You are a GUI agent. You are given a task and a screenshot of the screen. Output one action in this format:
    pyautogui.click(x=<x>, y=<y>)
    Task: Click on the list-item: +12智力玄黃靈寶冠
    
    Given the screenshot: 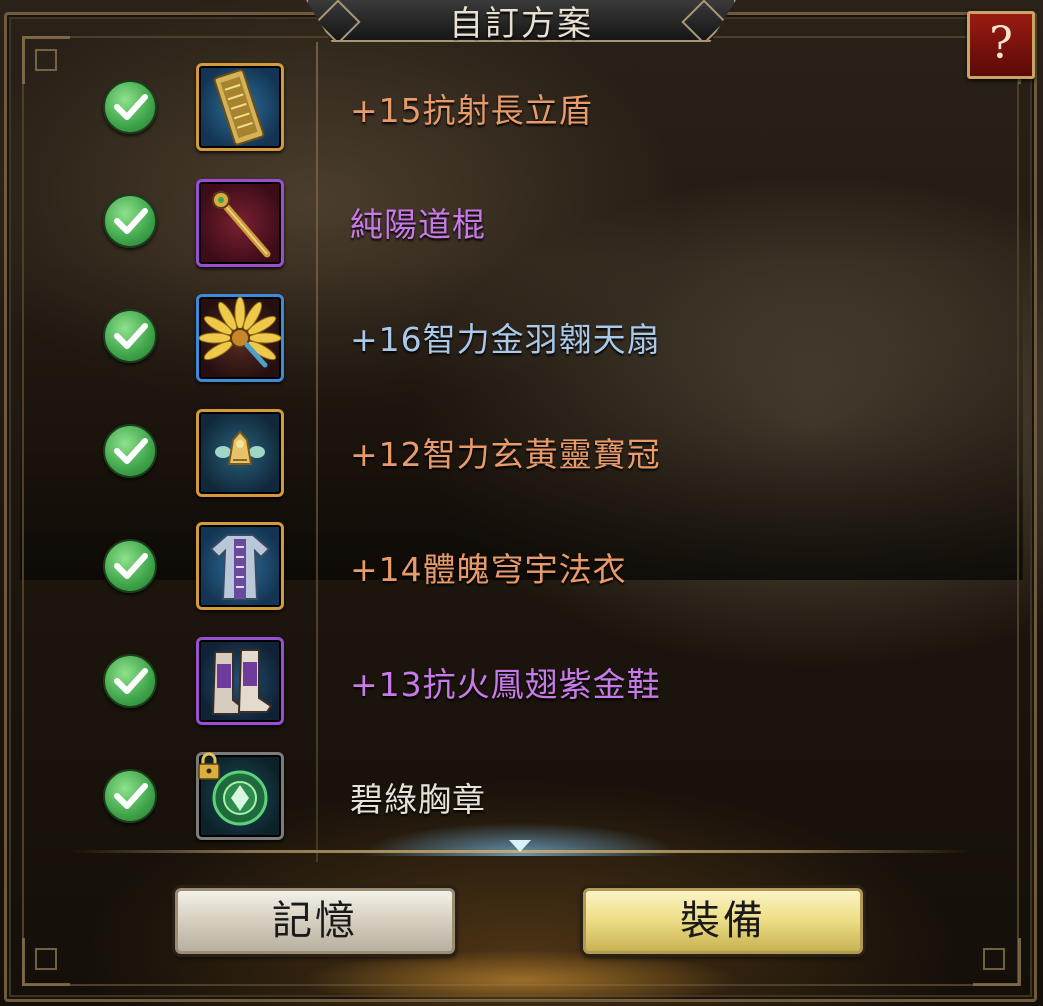 What is the action you would take?
    pyautogui.click(x=500, y=452)
    